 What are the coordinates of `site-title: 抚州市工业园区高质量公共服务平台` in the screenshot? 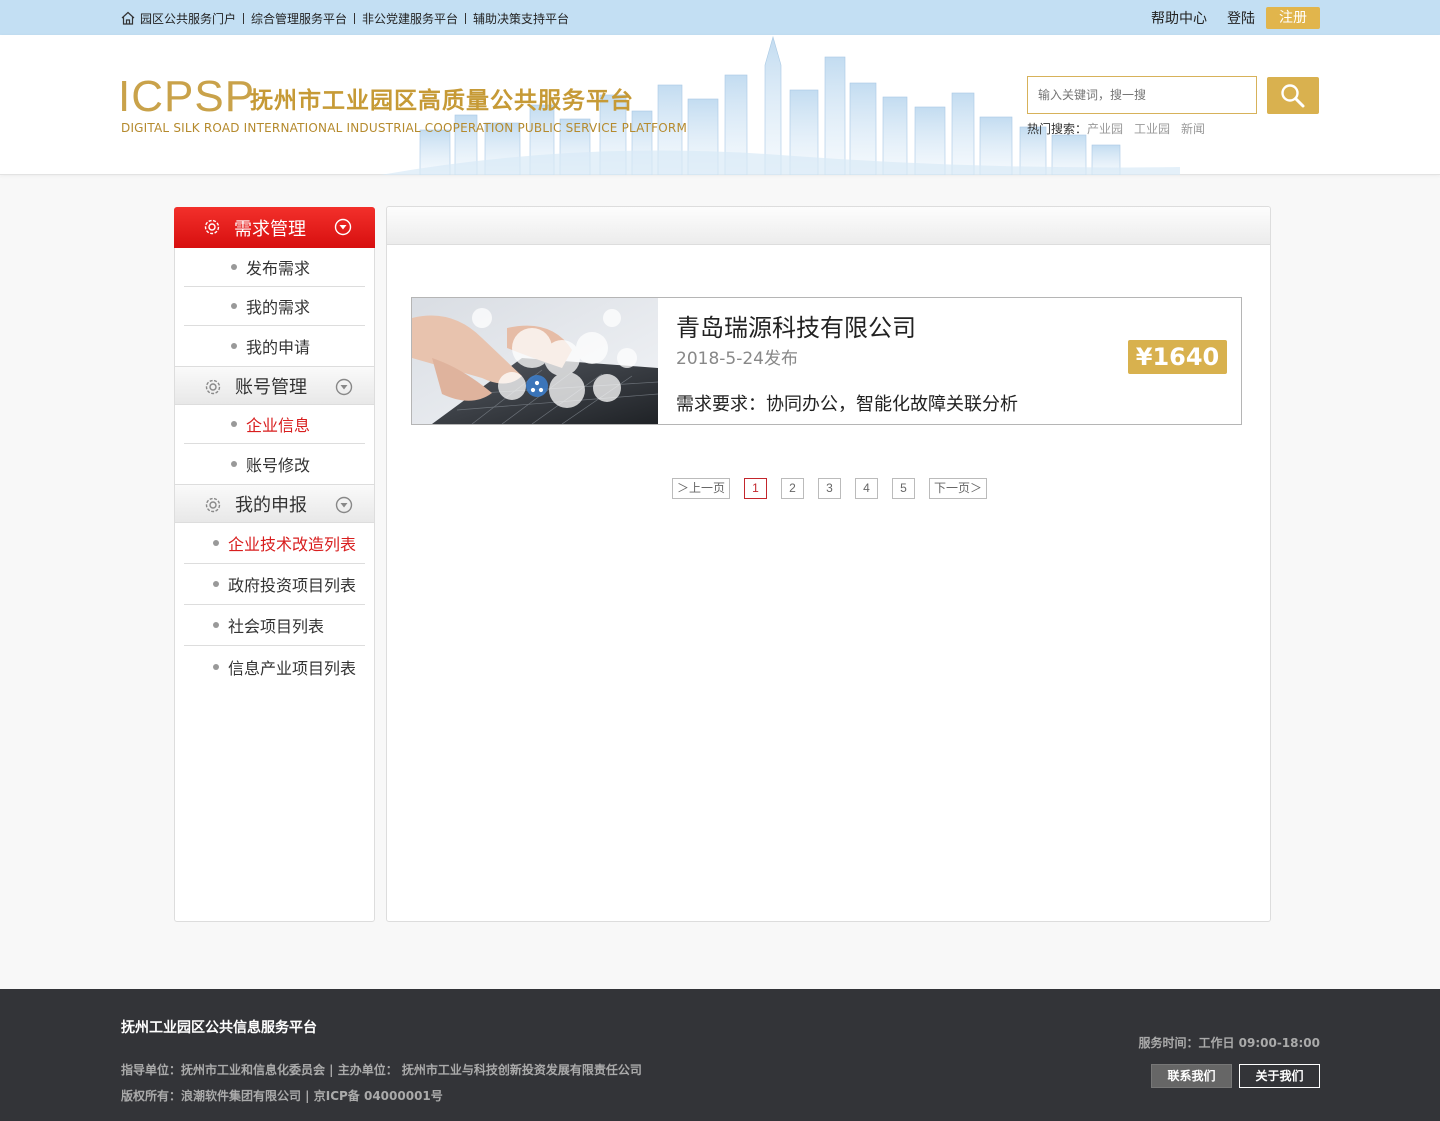 It's located at (442, 101).